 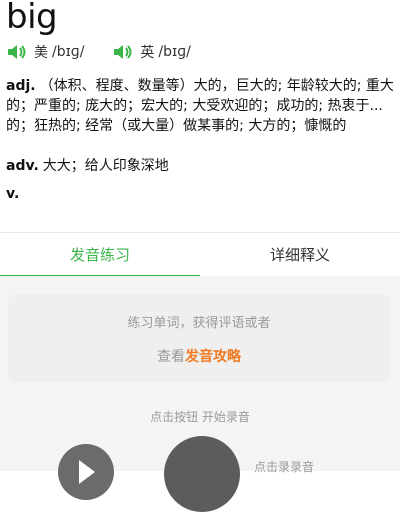 I want to click on pronunciation-region: 英, so click(x=147, y=53).